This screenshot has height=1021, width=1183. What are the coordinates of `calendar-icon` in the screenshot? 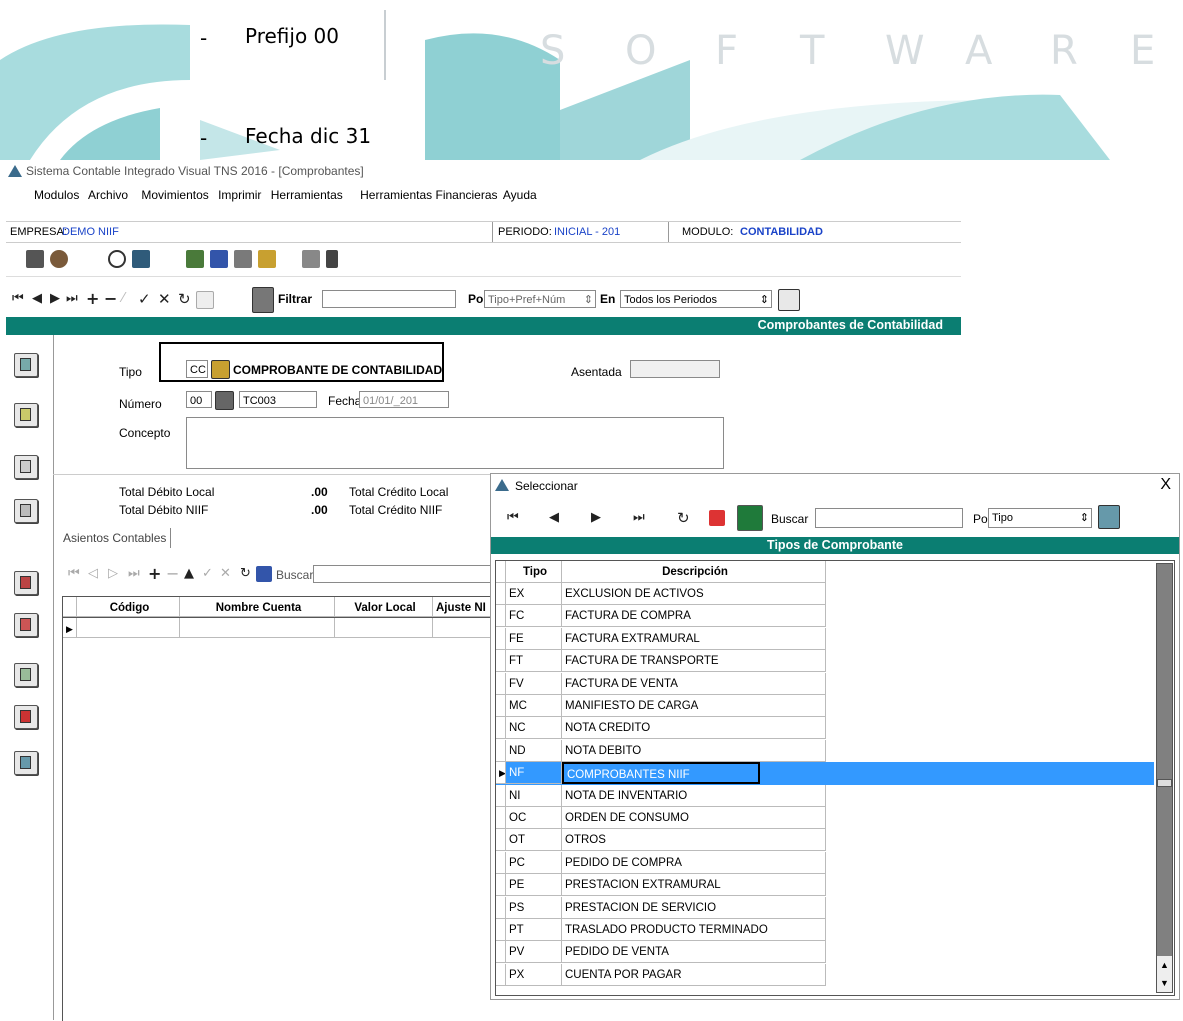 It's located at (219, 259).